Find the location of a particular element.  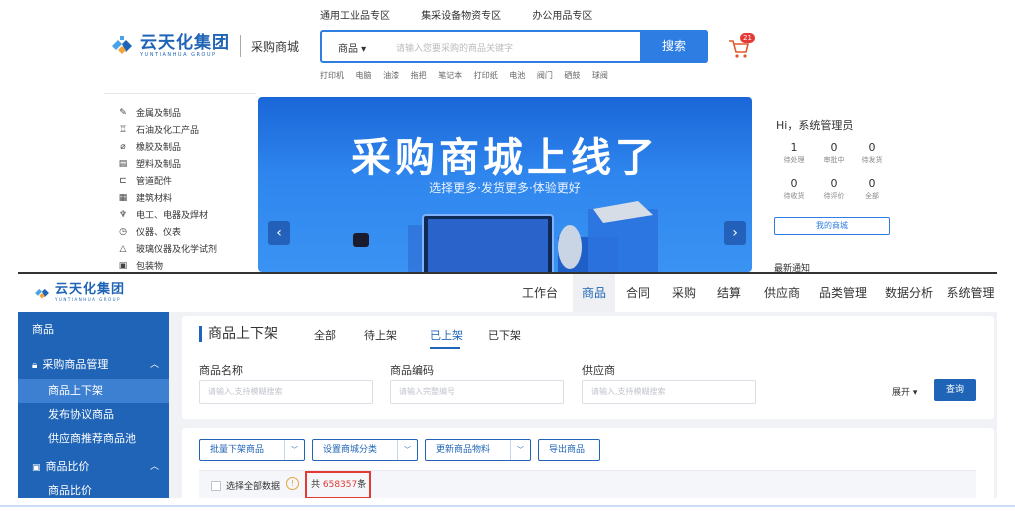

banner-next-button: › is located at coordinates (735, 233).